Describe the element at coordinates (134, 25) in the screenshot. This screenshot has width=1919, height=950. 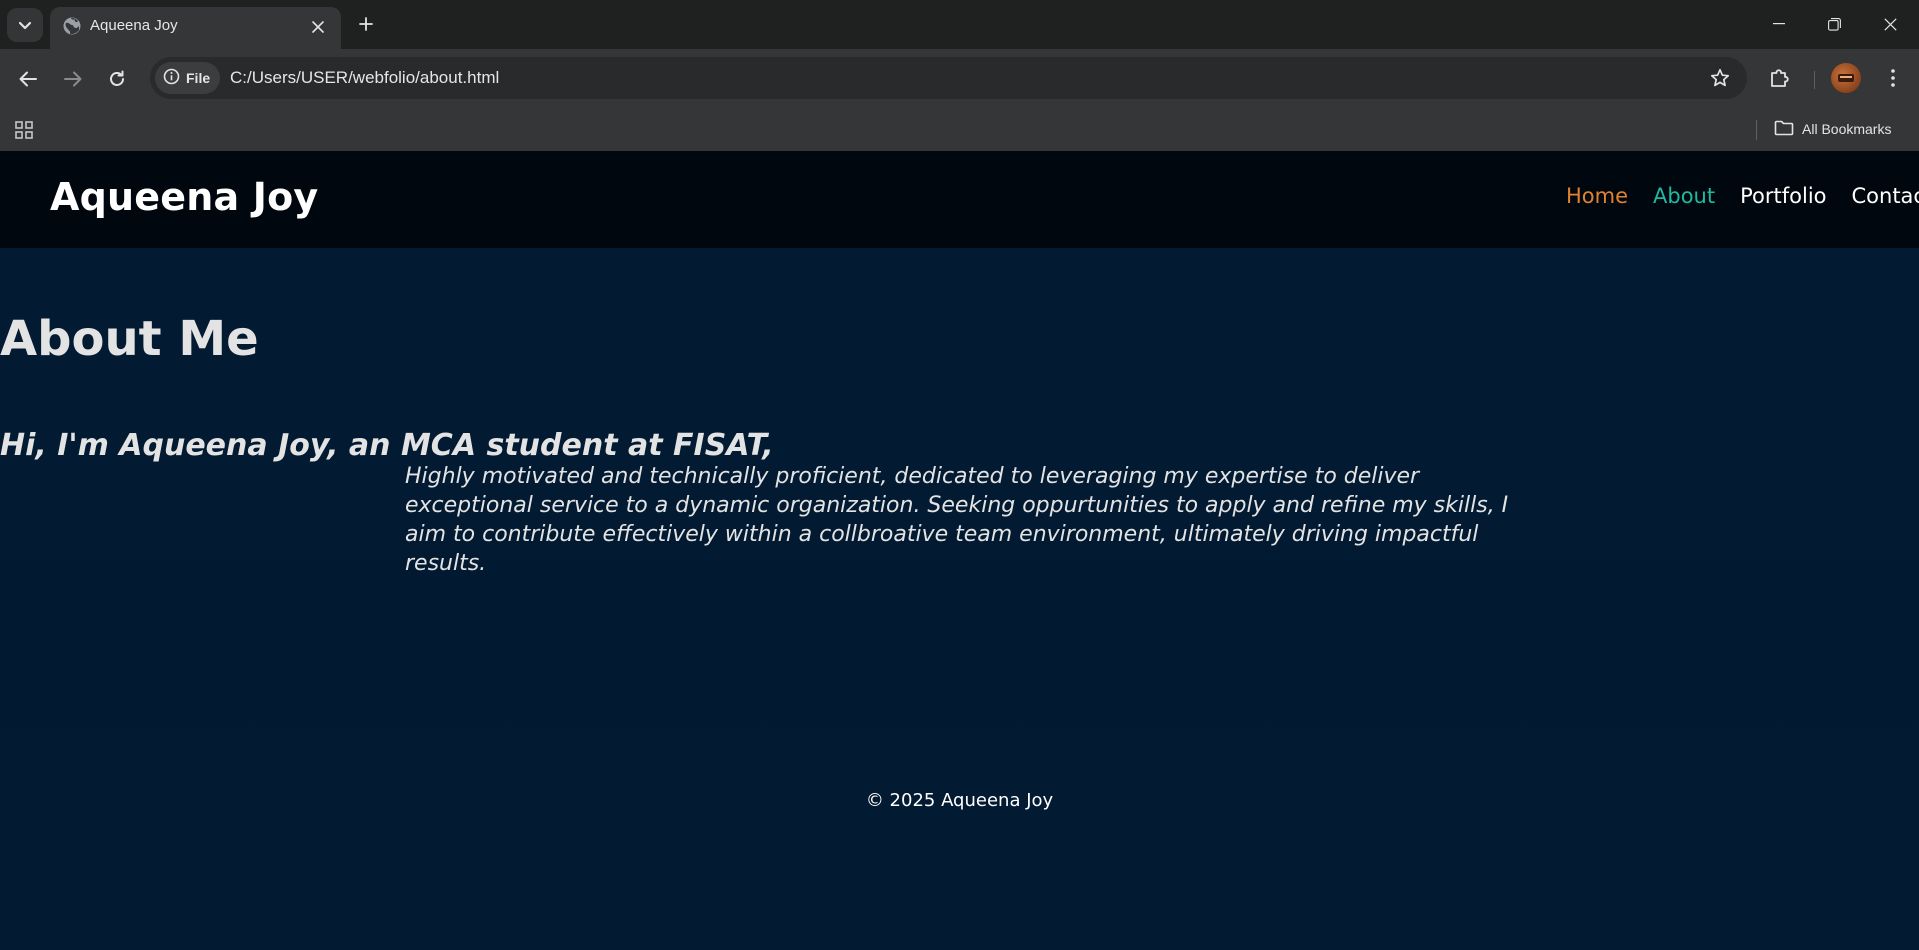
I see `tab-title: Aqueena Joy` at that location.